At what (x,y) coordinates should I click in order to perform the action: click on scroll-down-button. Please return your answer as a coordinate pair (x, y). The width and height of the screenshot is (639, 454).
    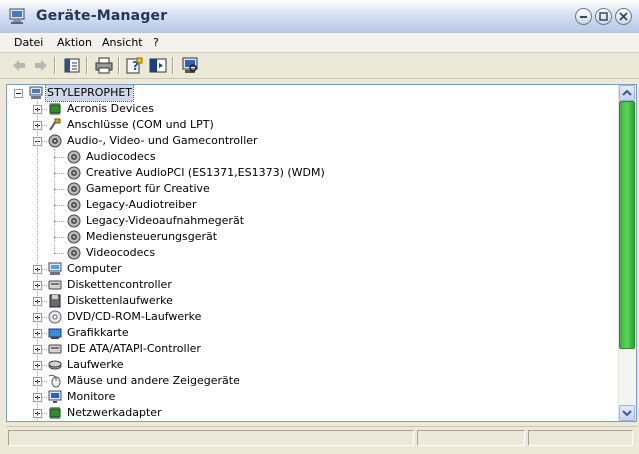
    Looking at the image, I should click on (627, 413).